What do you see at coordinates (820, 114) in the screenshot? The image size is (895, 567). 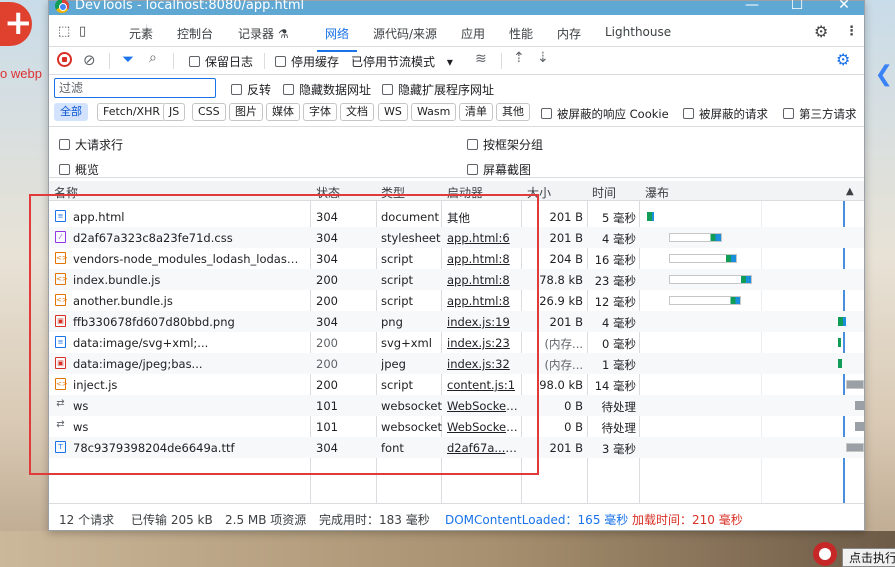 I see `third-party-checkbox: 第三方请求` at bounding box center [820, 114].